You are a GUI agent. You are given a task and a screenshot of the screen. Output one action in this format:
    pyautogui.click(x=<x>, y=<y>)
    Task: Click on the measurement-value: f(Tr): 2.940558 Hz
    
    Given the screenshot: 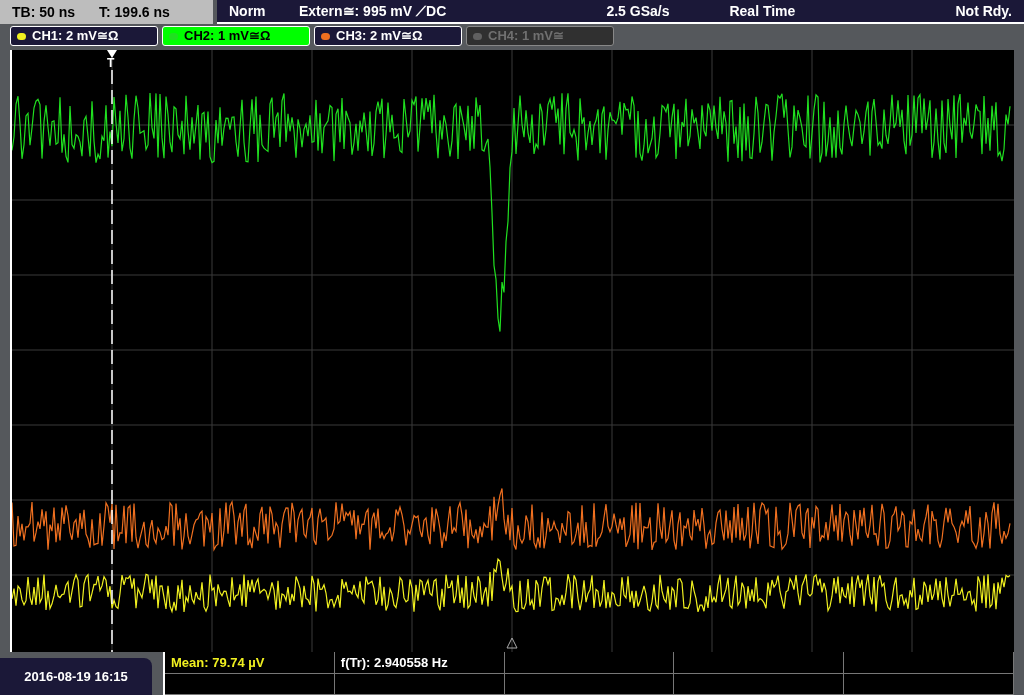 What is the action you would take?
    pyautogui.click(x=394, y=662)
    